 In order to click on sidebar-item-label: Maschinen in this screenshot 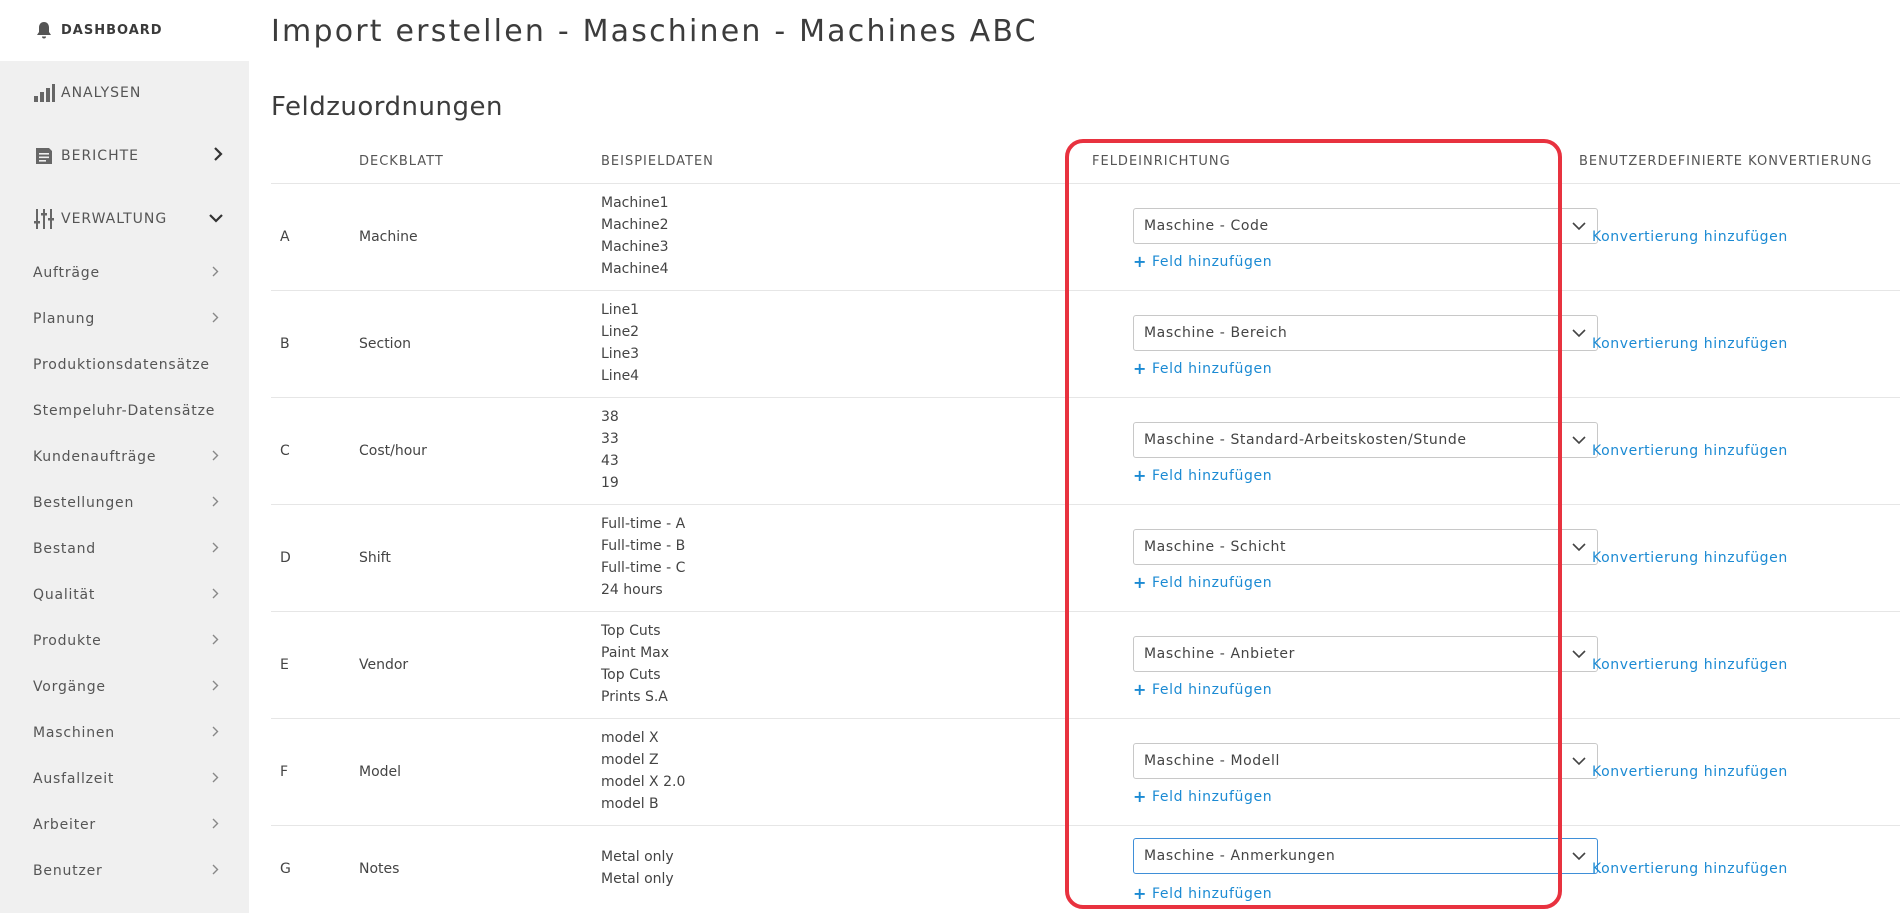, I will do `click(74, 733)`.